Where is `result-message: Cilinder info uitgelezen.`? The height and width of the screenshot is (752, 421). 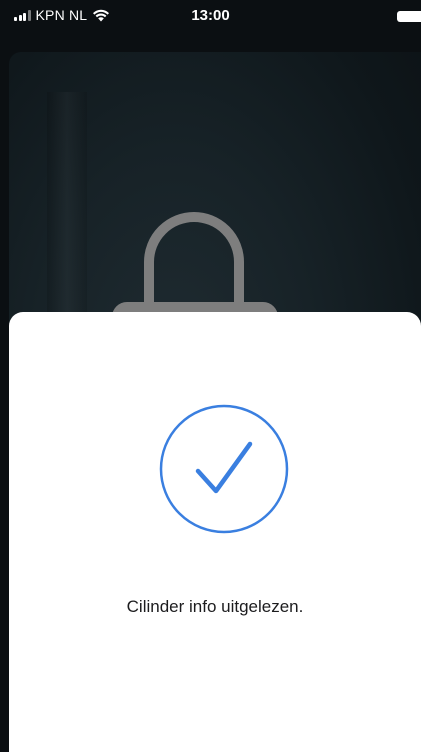 result-message: Cilinder info uitgelezen. is located at coordinates (215, 606).